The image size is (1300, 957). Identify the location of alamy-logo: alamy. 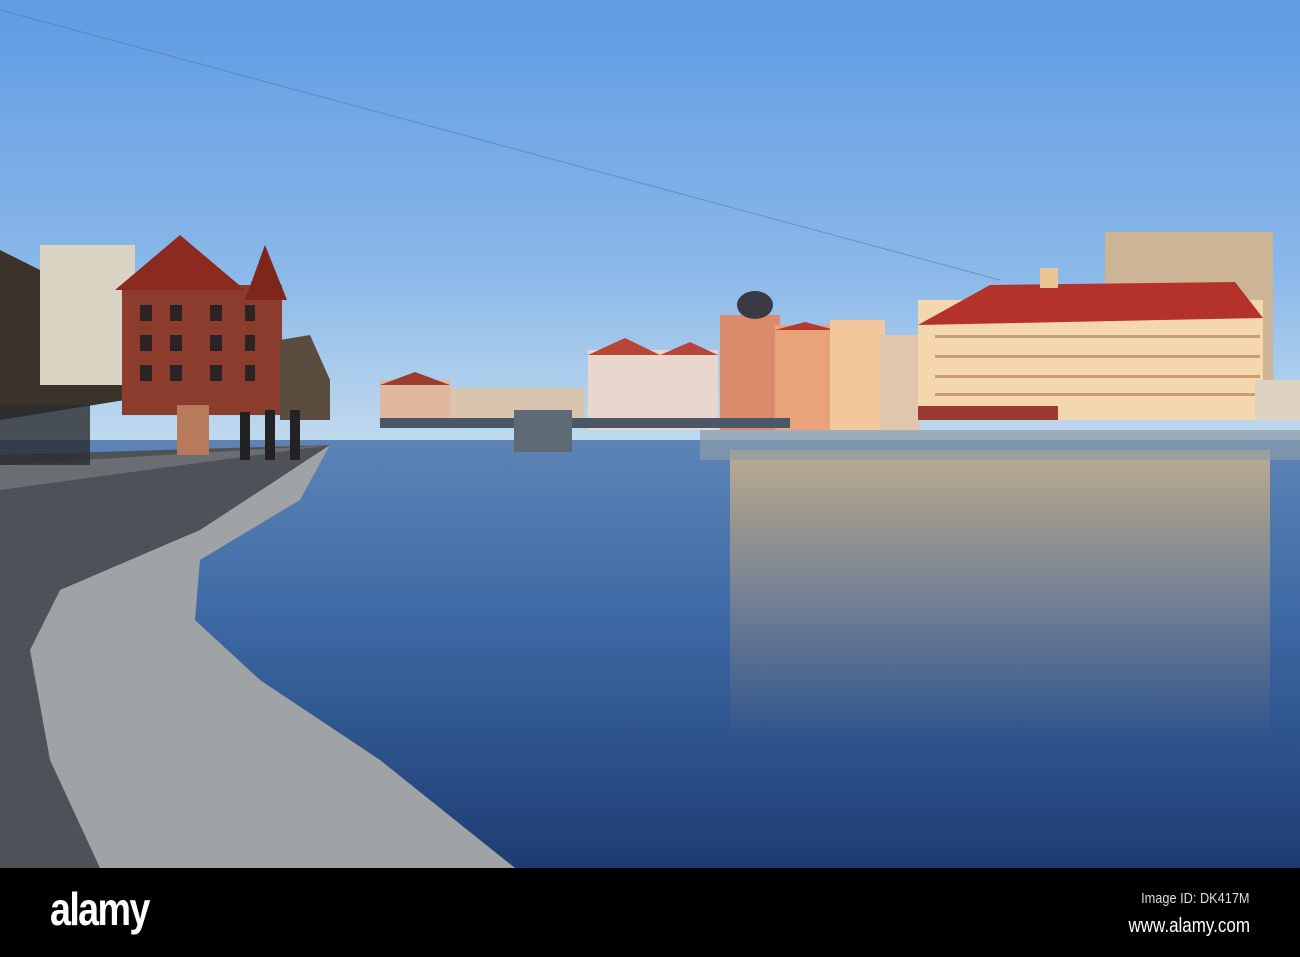
(100, 909).